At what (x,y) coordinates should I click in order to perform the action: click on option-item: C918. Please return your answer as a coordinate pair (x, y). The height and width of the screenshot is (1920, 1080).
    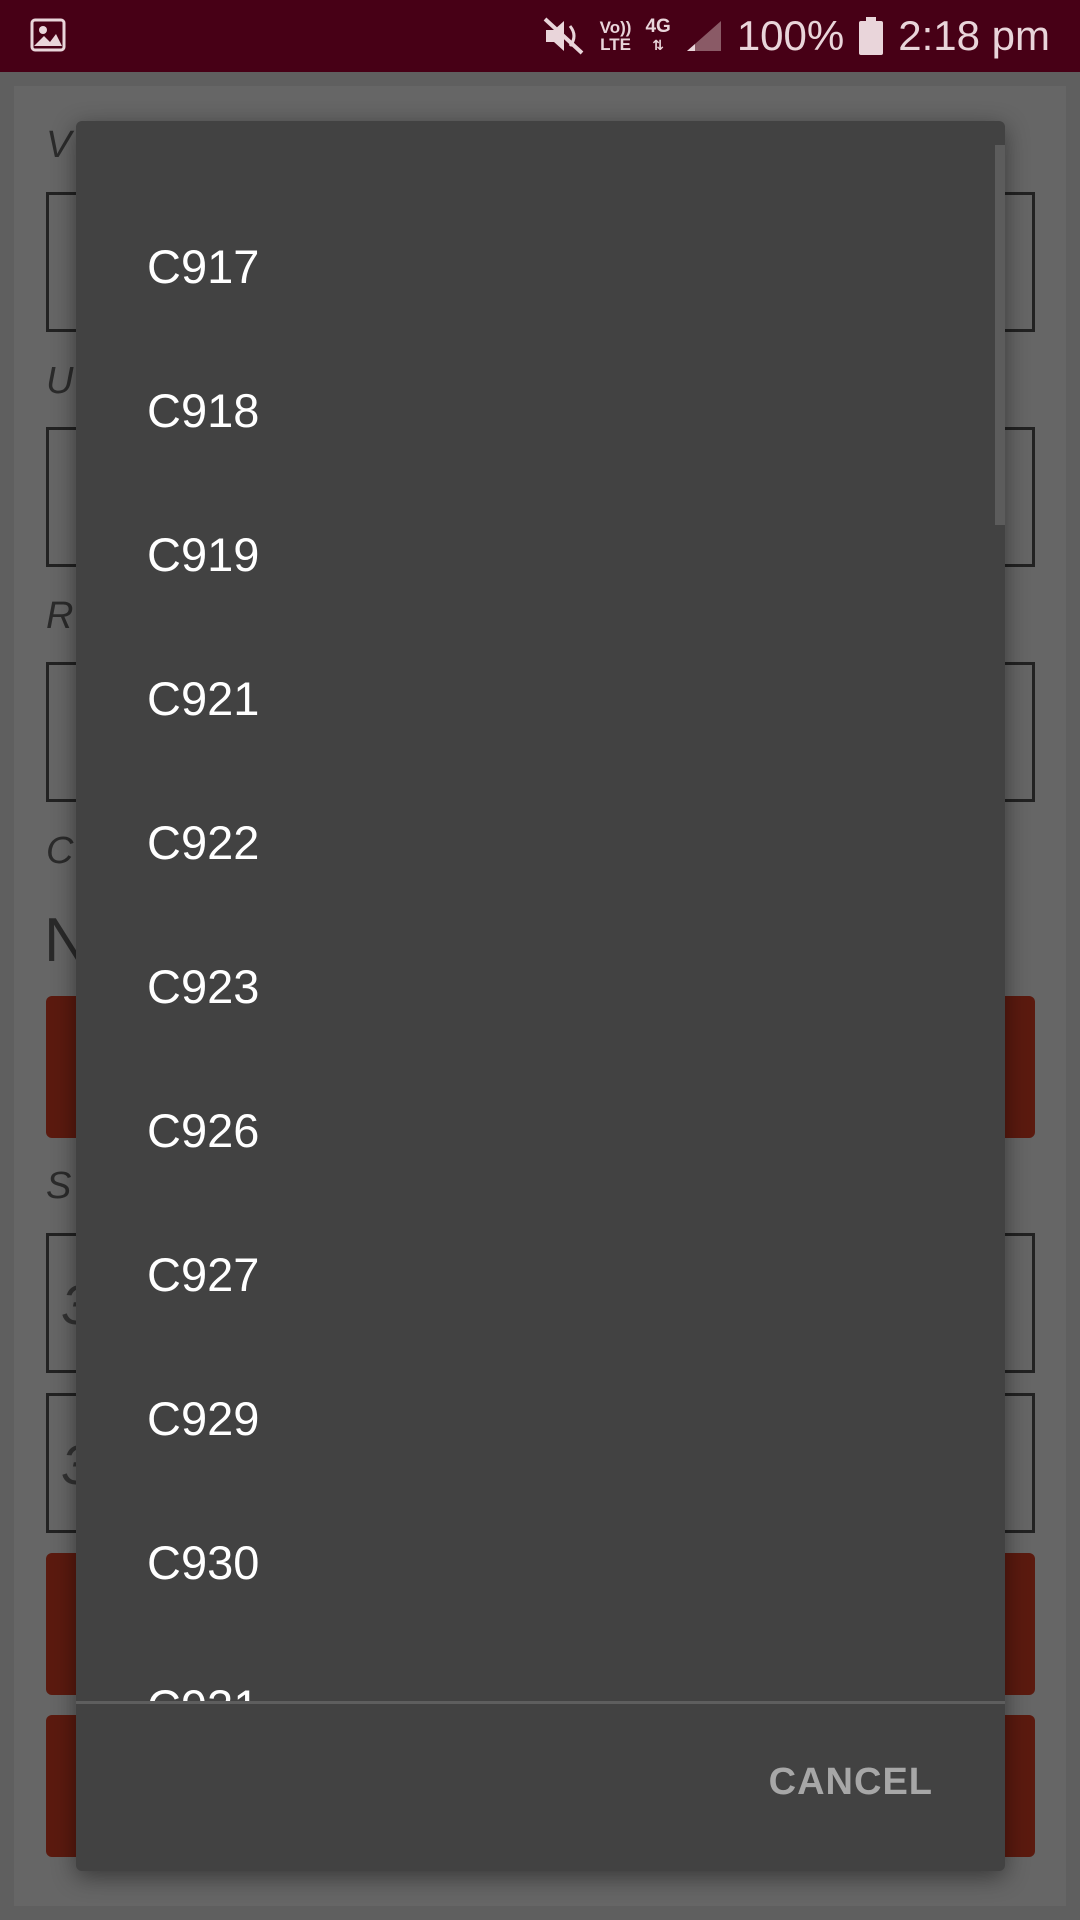
    Looking at the image, I should click on (540, 410).